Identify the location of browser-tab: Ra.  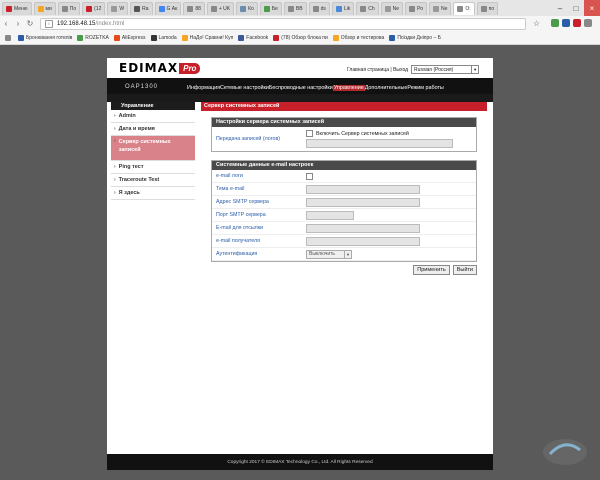
(141, 8).